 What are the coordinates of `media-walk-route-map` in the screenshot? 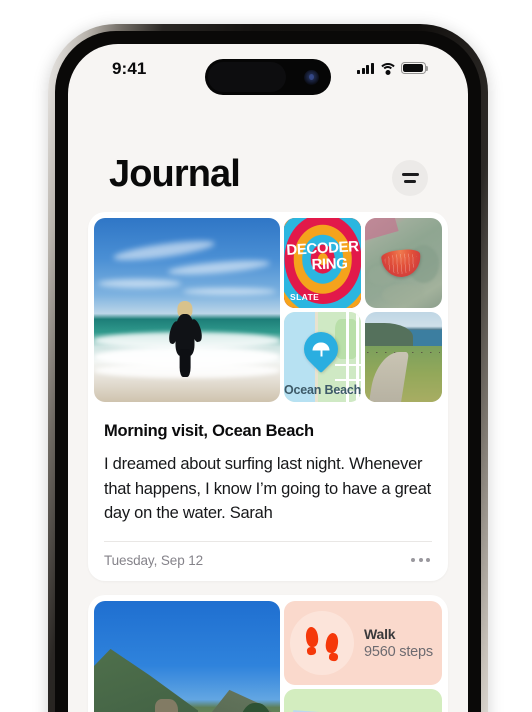 It's located at (363, 700).